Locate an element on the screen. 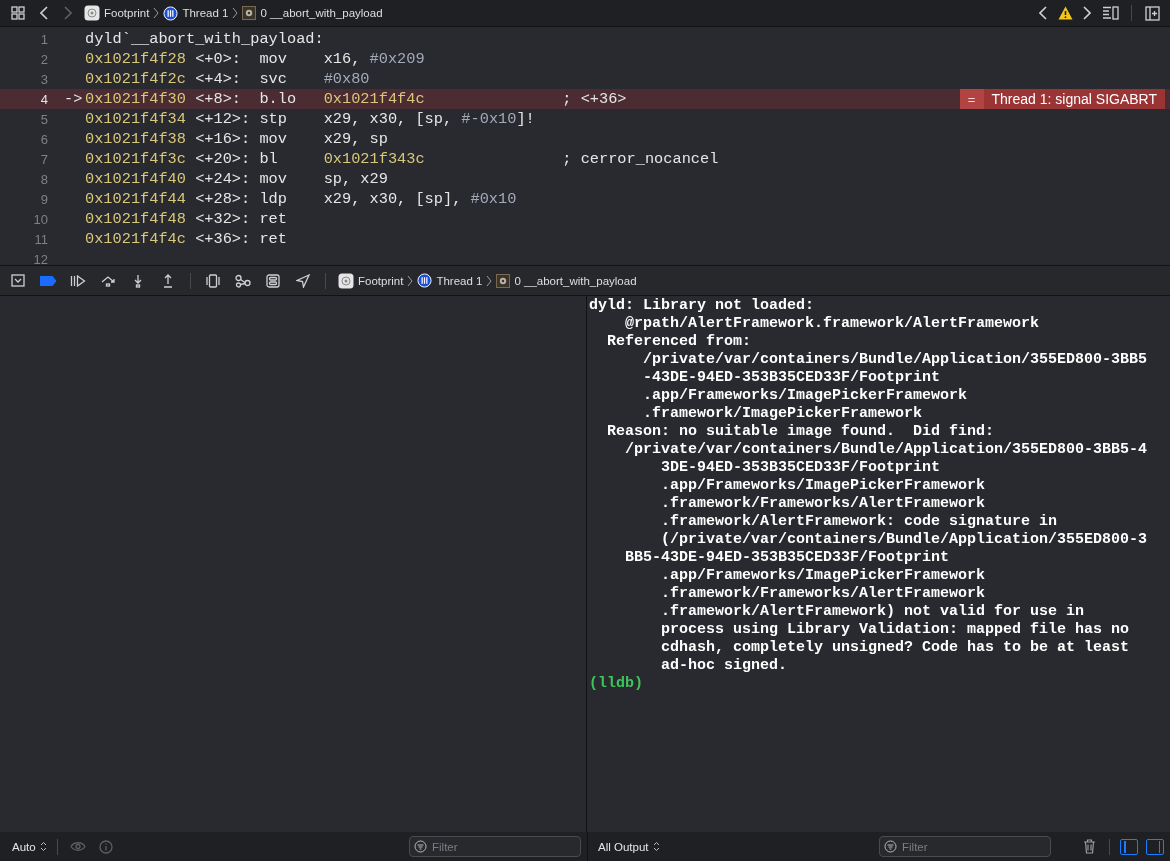  console-output-line: ad-hoc signed. is located at coordinates (724, 666).